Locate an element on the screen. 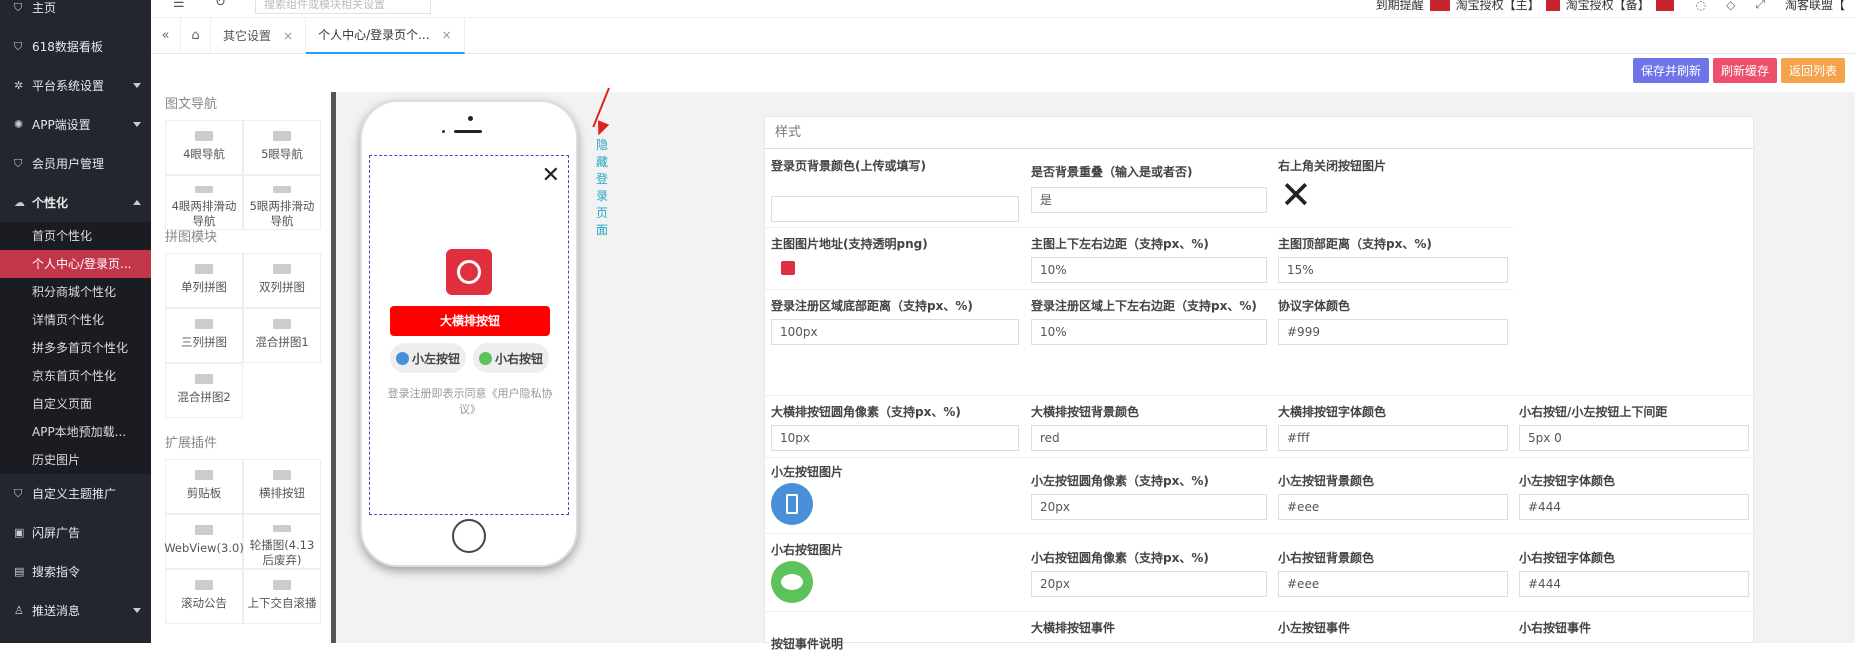  expire-reminder: 到期提醒 is located at coordinates (1400, 6).